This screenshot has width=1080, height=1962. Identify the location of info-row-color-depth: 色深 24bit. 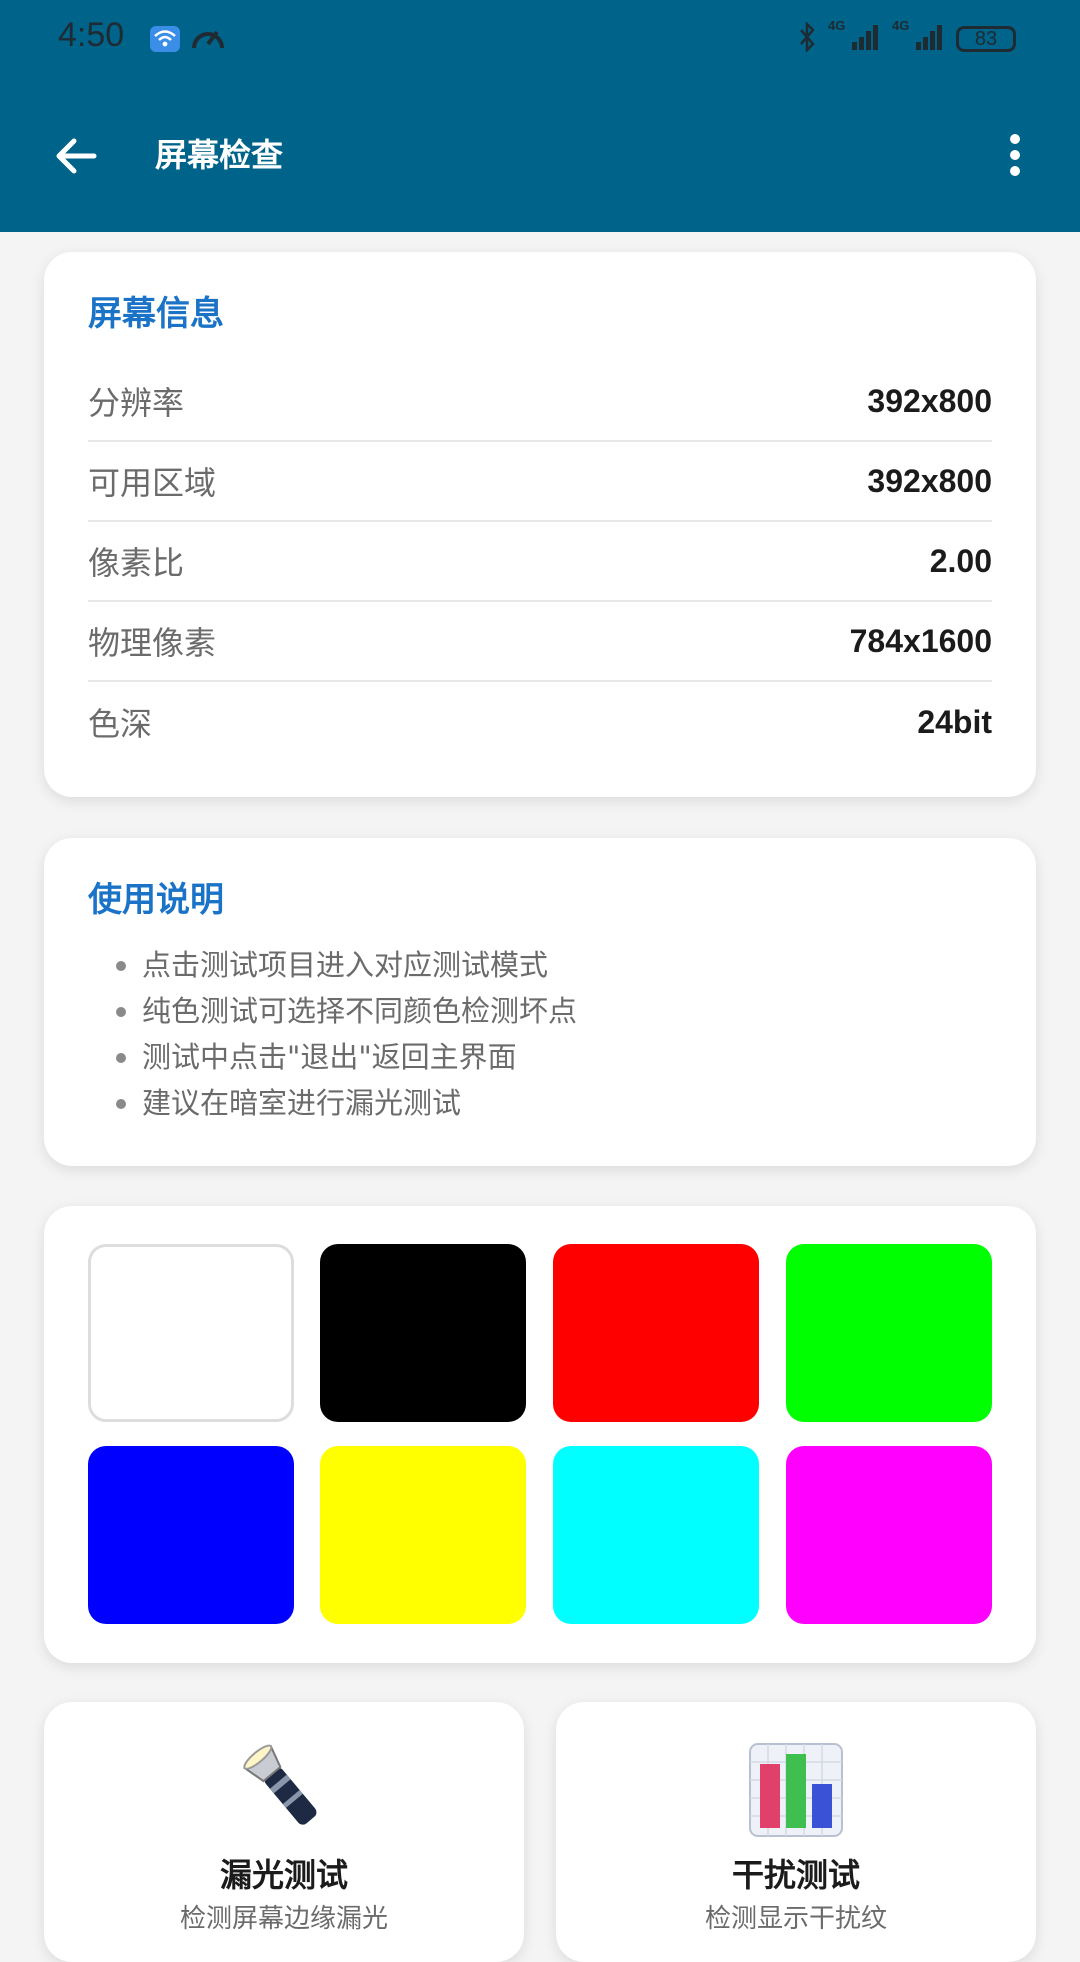
(540, 723).